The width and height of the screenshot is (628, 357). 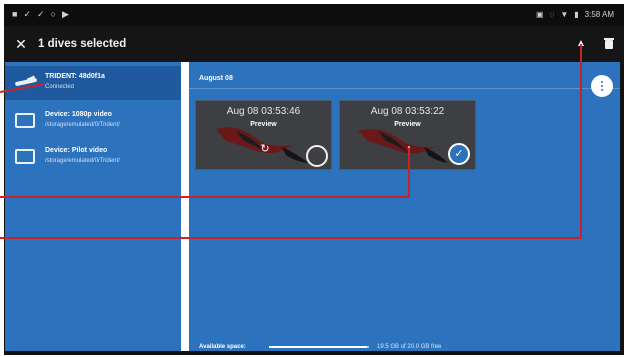 What do you see at coordinates (78, 114) in the screenshot?
I see `device-name: Device: 1080p video` at bounding box center [78, 114].